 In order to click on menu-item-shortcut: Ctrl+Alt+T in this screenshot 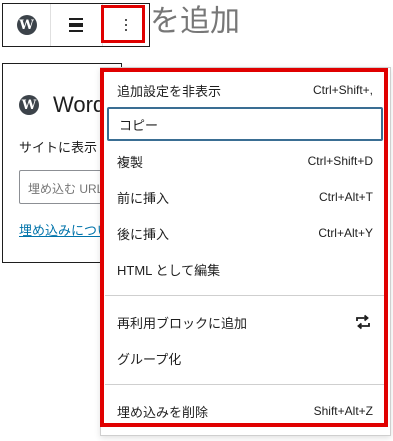, I will do `click(345, 197)`.